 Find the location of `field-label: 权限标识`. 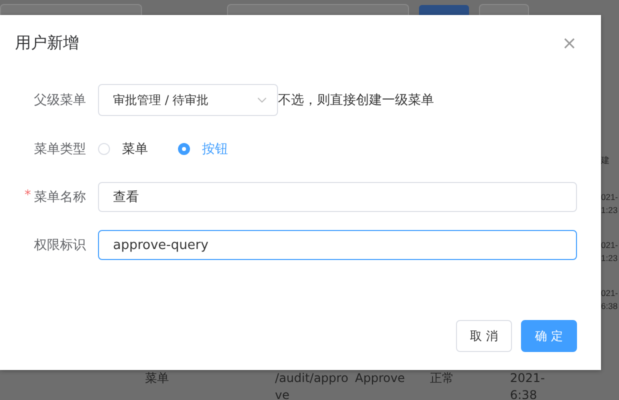

field-label: 权限标识 is located at coordinates (60, 245).